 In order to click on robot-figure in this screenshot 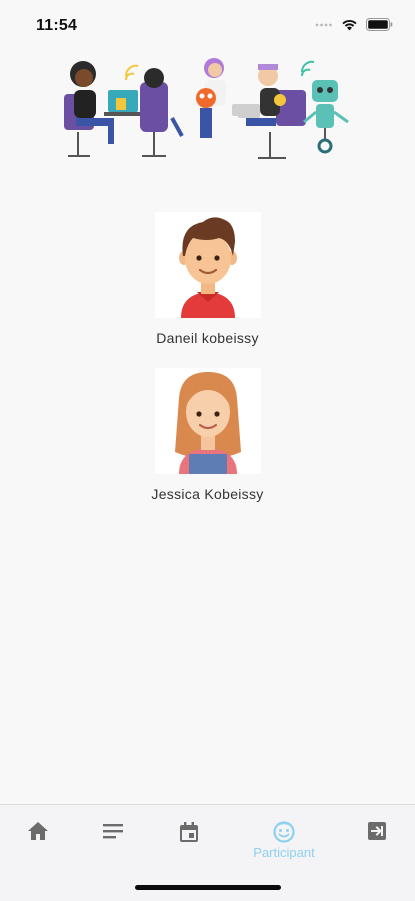, I will do `click(326, 117)`.